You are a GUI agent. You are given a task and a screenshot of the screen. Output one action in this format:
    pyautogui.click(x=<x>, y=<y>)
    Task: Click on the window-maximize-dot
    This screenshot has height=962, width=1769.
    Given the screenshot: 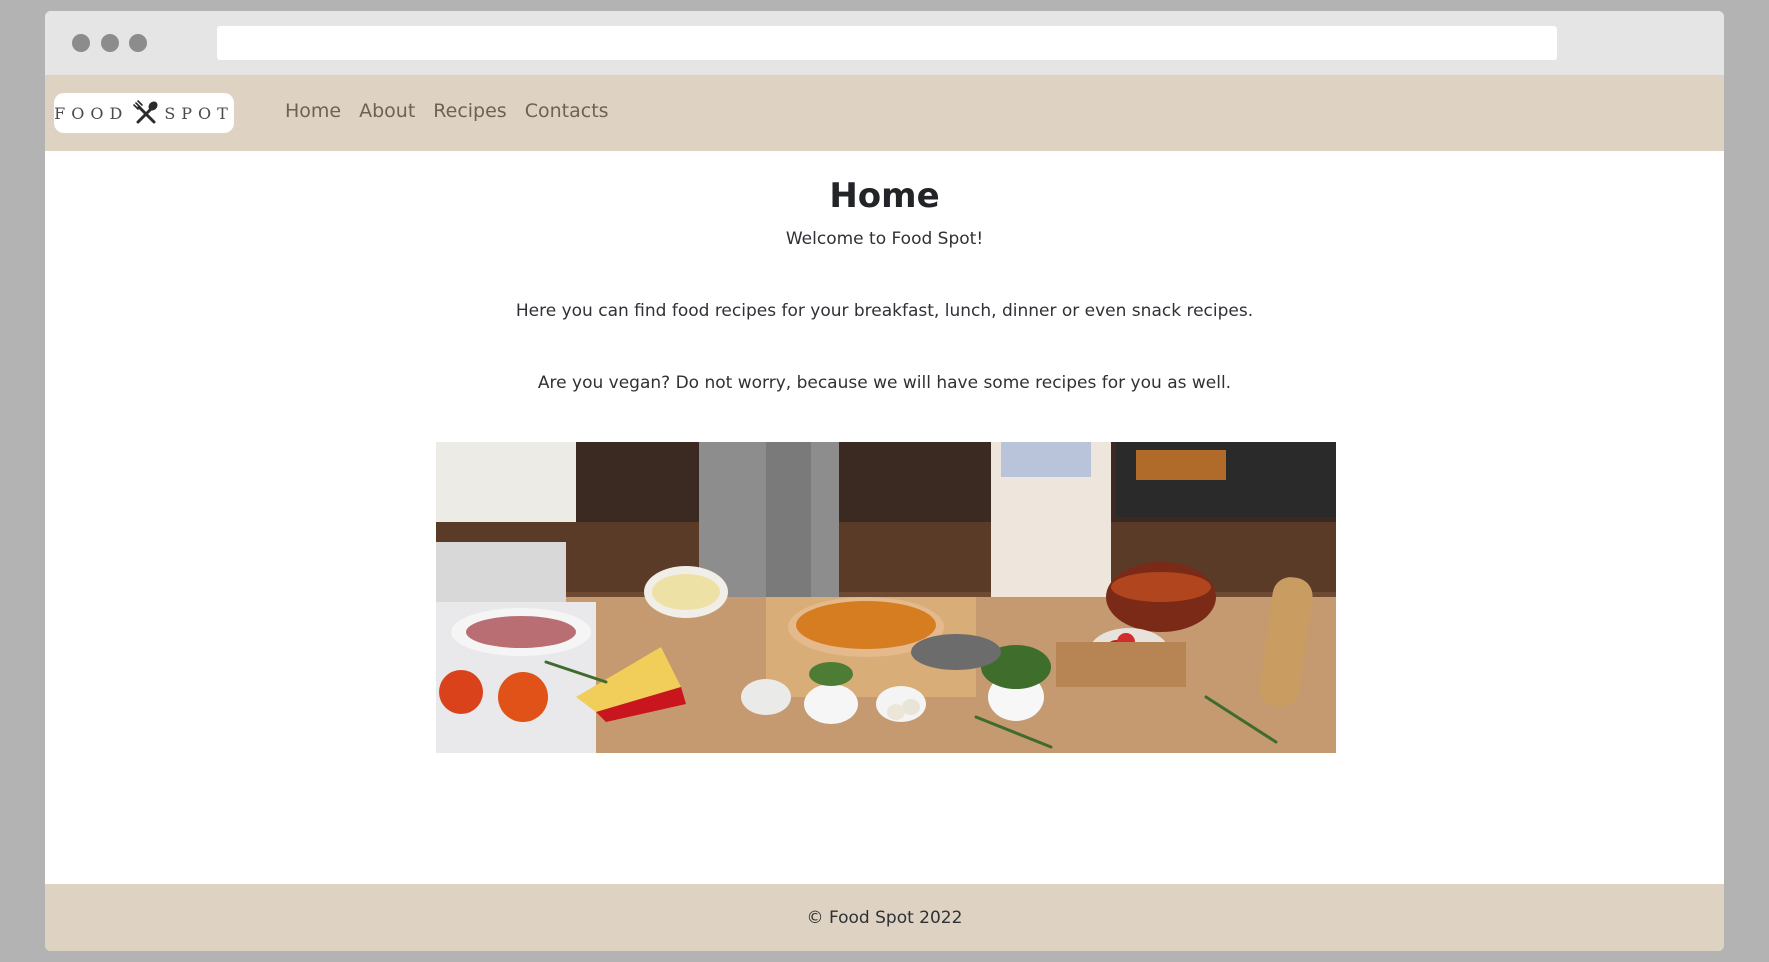 What is the action you would take?
    pyautogui.click(x=138, y=43)
    